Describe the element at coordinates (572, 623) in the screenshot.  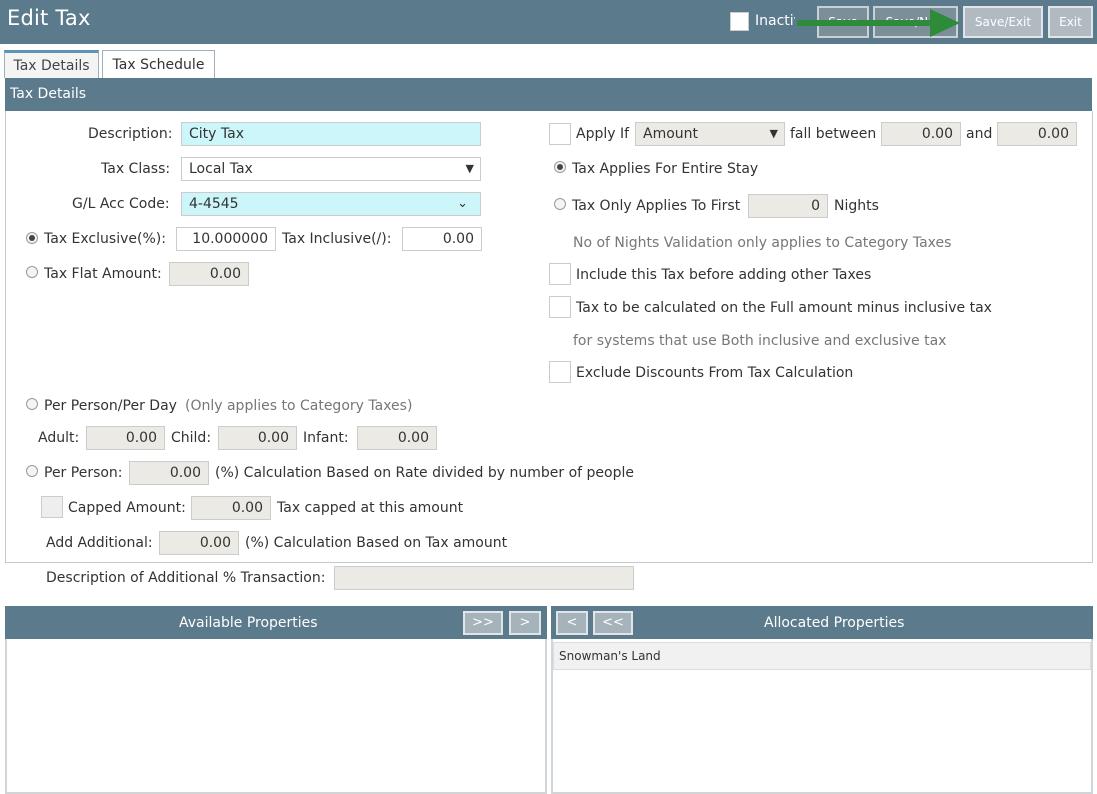
I see `move-left-button: <` at that location.